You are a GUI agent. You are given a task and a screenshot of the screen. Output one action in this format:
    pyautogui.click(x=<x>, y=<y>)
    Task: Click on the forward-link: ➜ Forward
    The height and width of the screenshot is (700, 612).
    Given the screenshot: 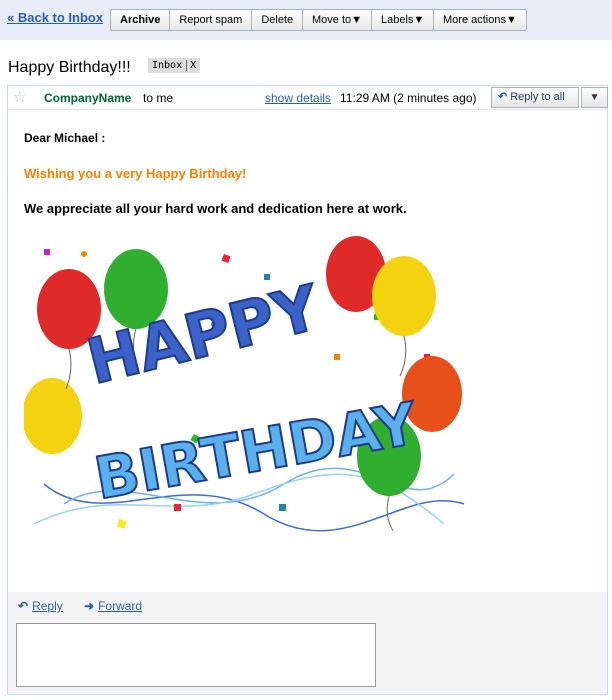 What is the action you would take?
    pyautogui.click(x=113, y=606)
    